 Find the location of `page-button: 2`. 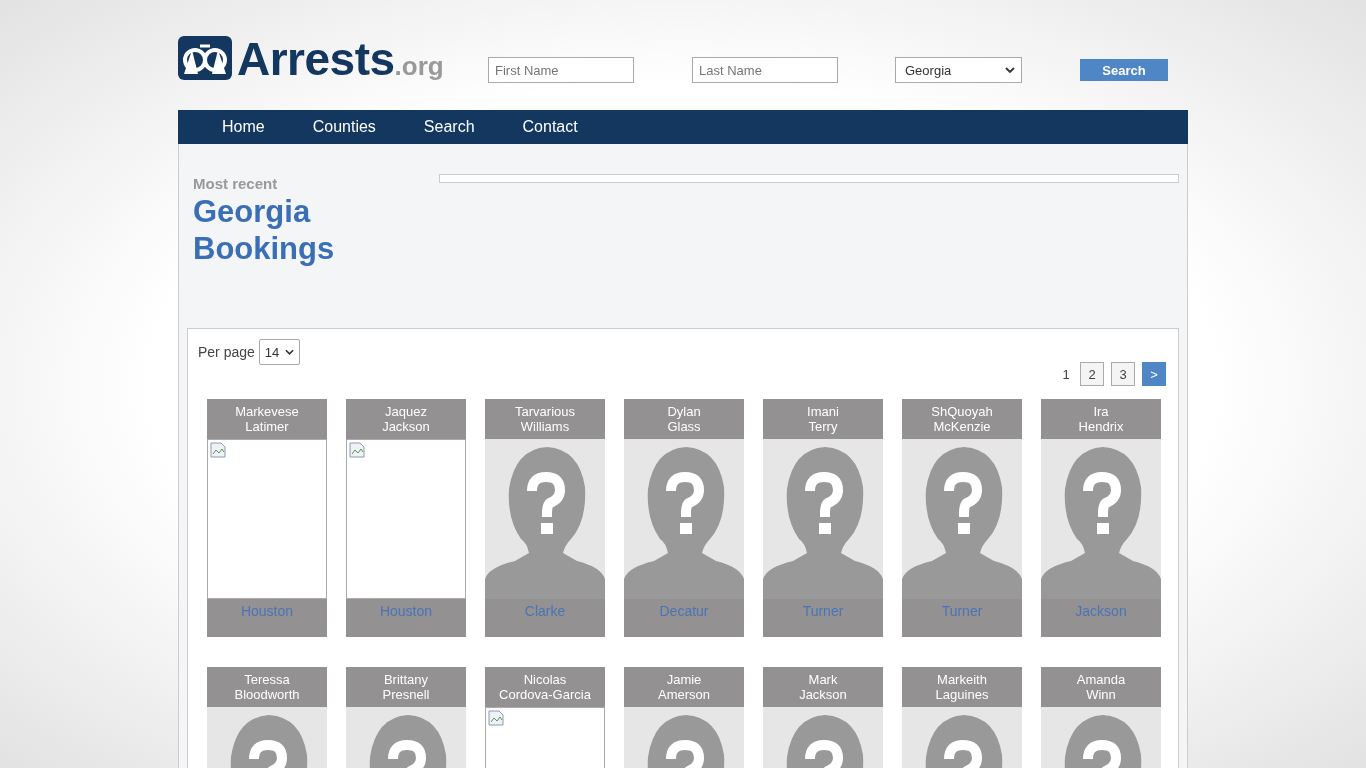

page-button: 2 is located at coordinates (1092, 374).